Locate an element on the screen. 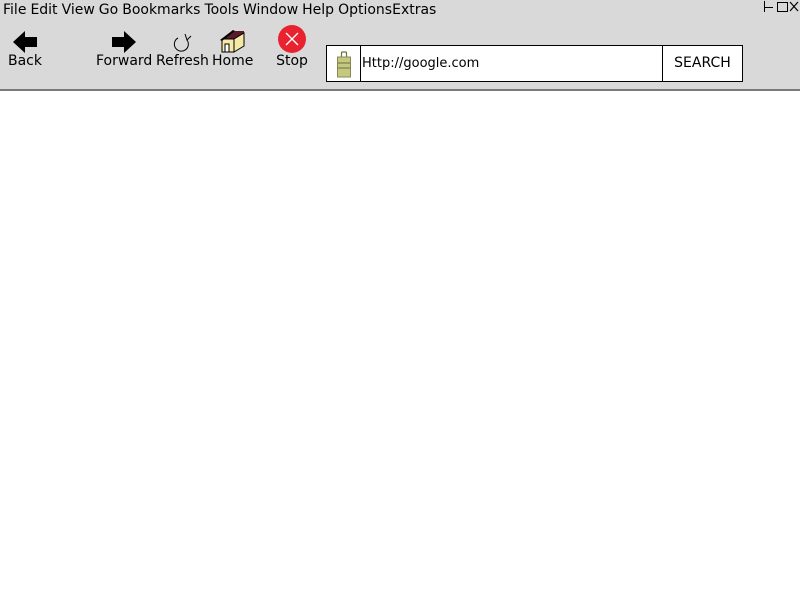 The image size is (800, 600). window-controls is located at coordinates (782, 7).